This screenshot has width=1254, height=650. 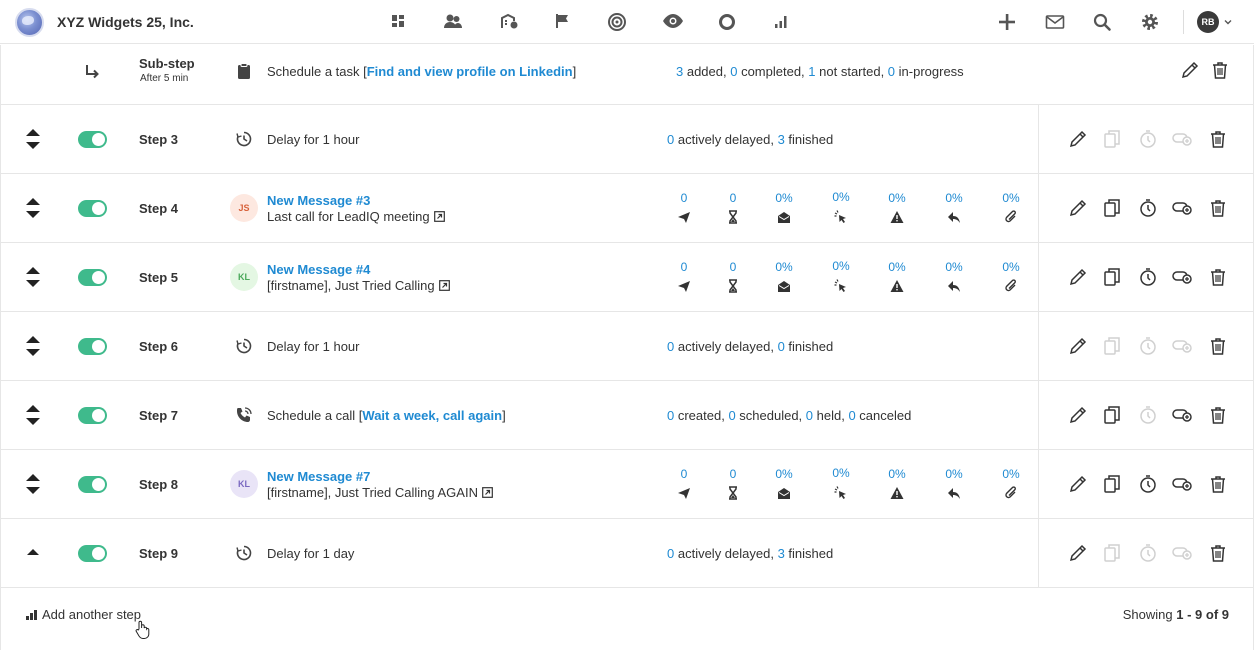 I want to click on people-icon, so click(x=453, y=22).